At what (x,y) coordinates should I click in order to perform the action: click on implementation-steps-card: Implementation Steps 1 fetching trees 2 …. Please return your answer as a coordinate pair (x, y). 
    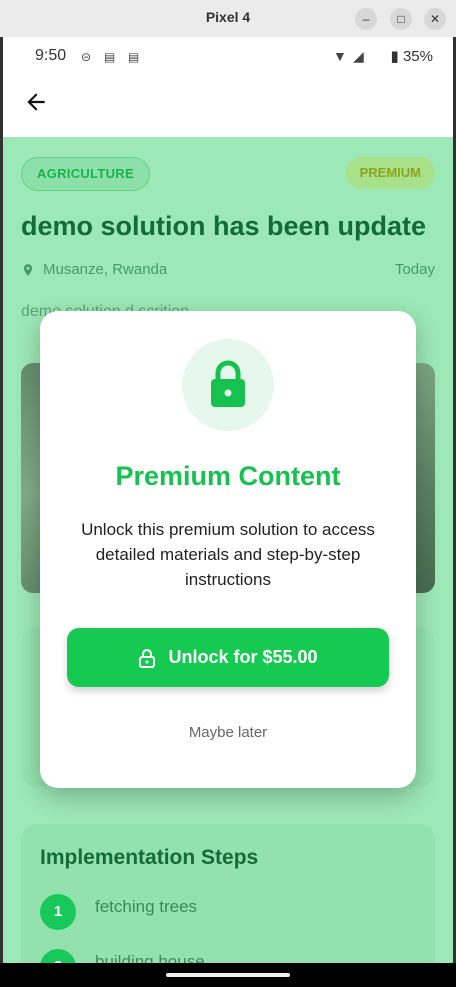
    Looking at the image, I should click on (228, 893).